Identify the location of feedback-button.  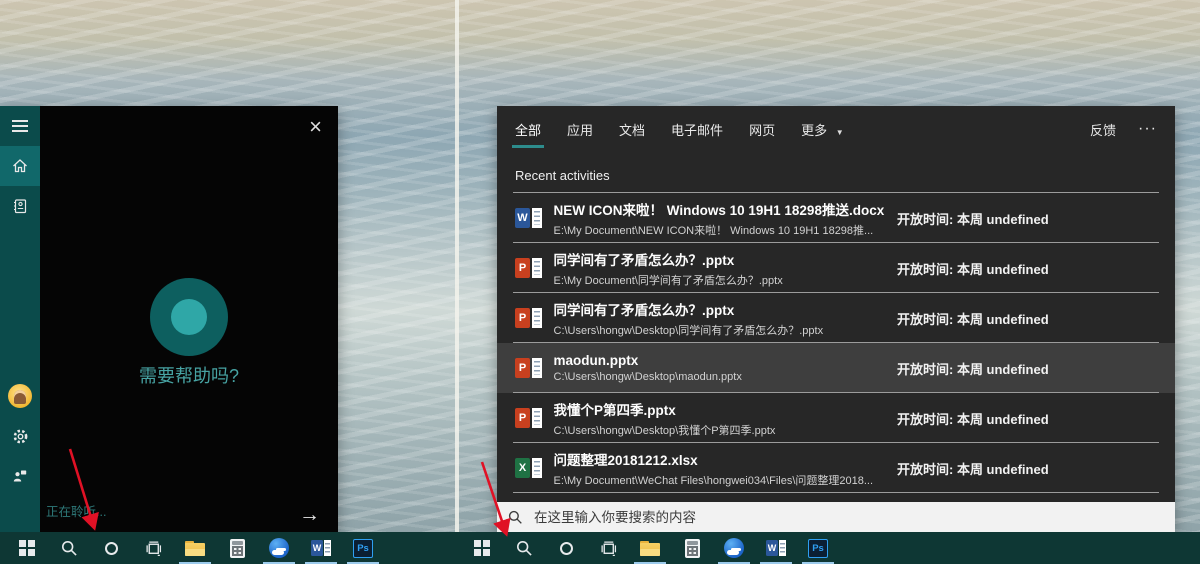
(20, 476).